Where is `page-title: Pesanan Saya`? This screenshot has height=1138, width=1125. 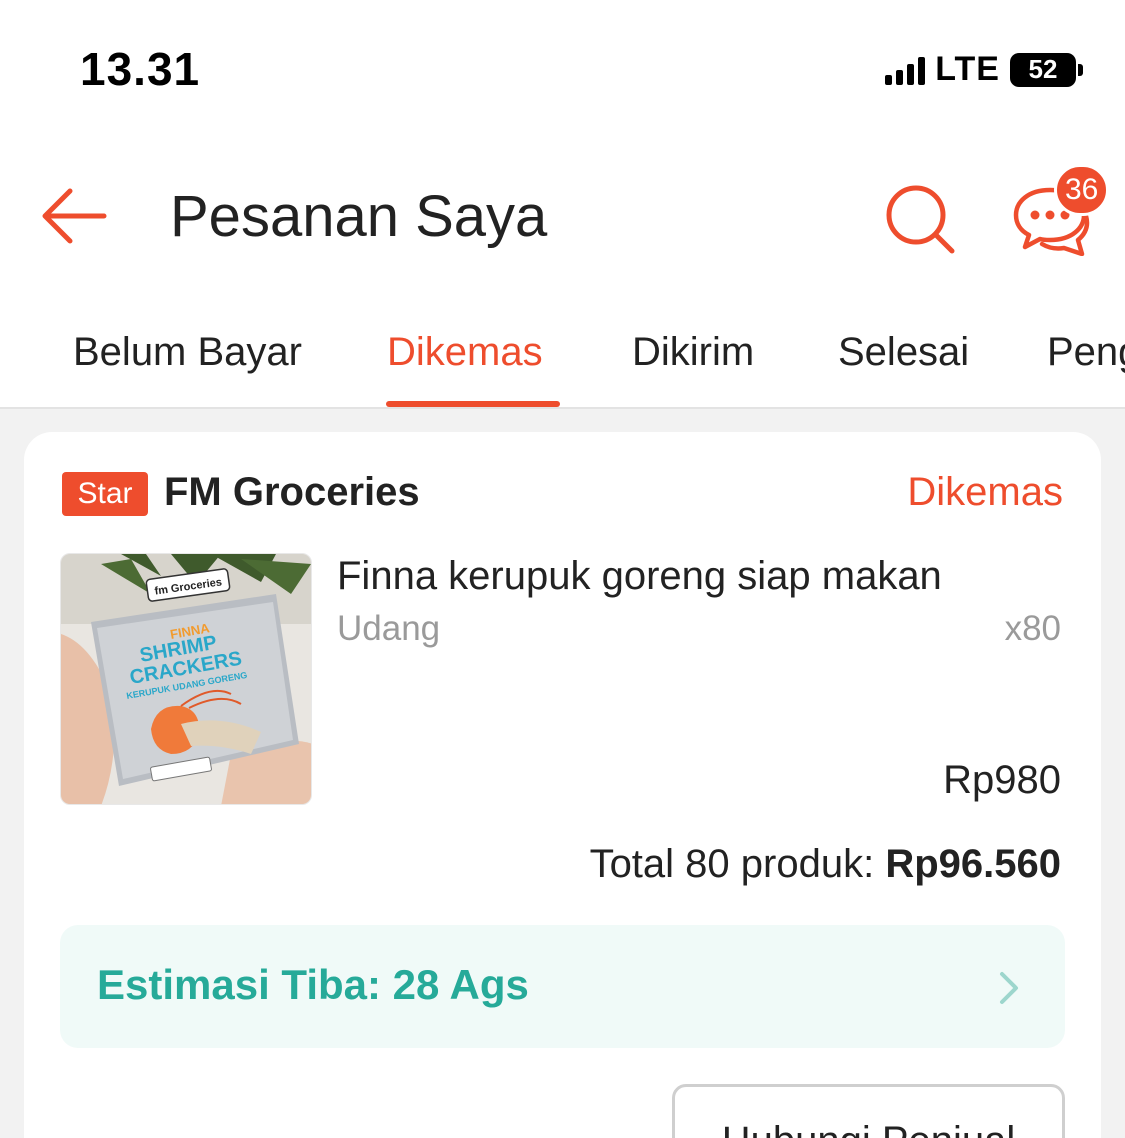
page-title: Pesanan Saya is located at coordinates (359, 216).